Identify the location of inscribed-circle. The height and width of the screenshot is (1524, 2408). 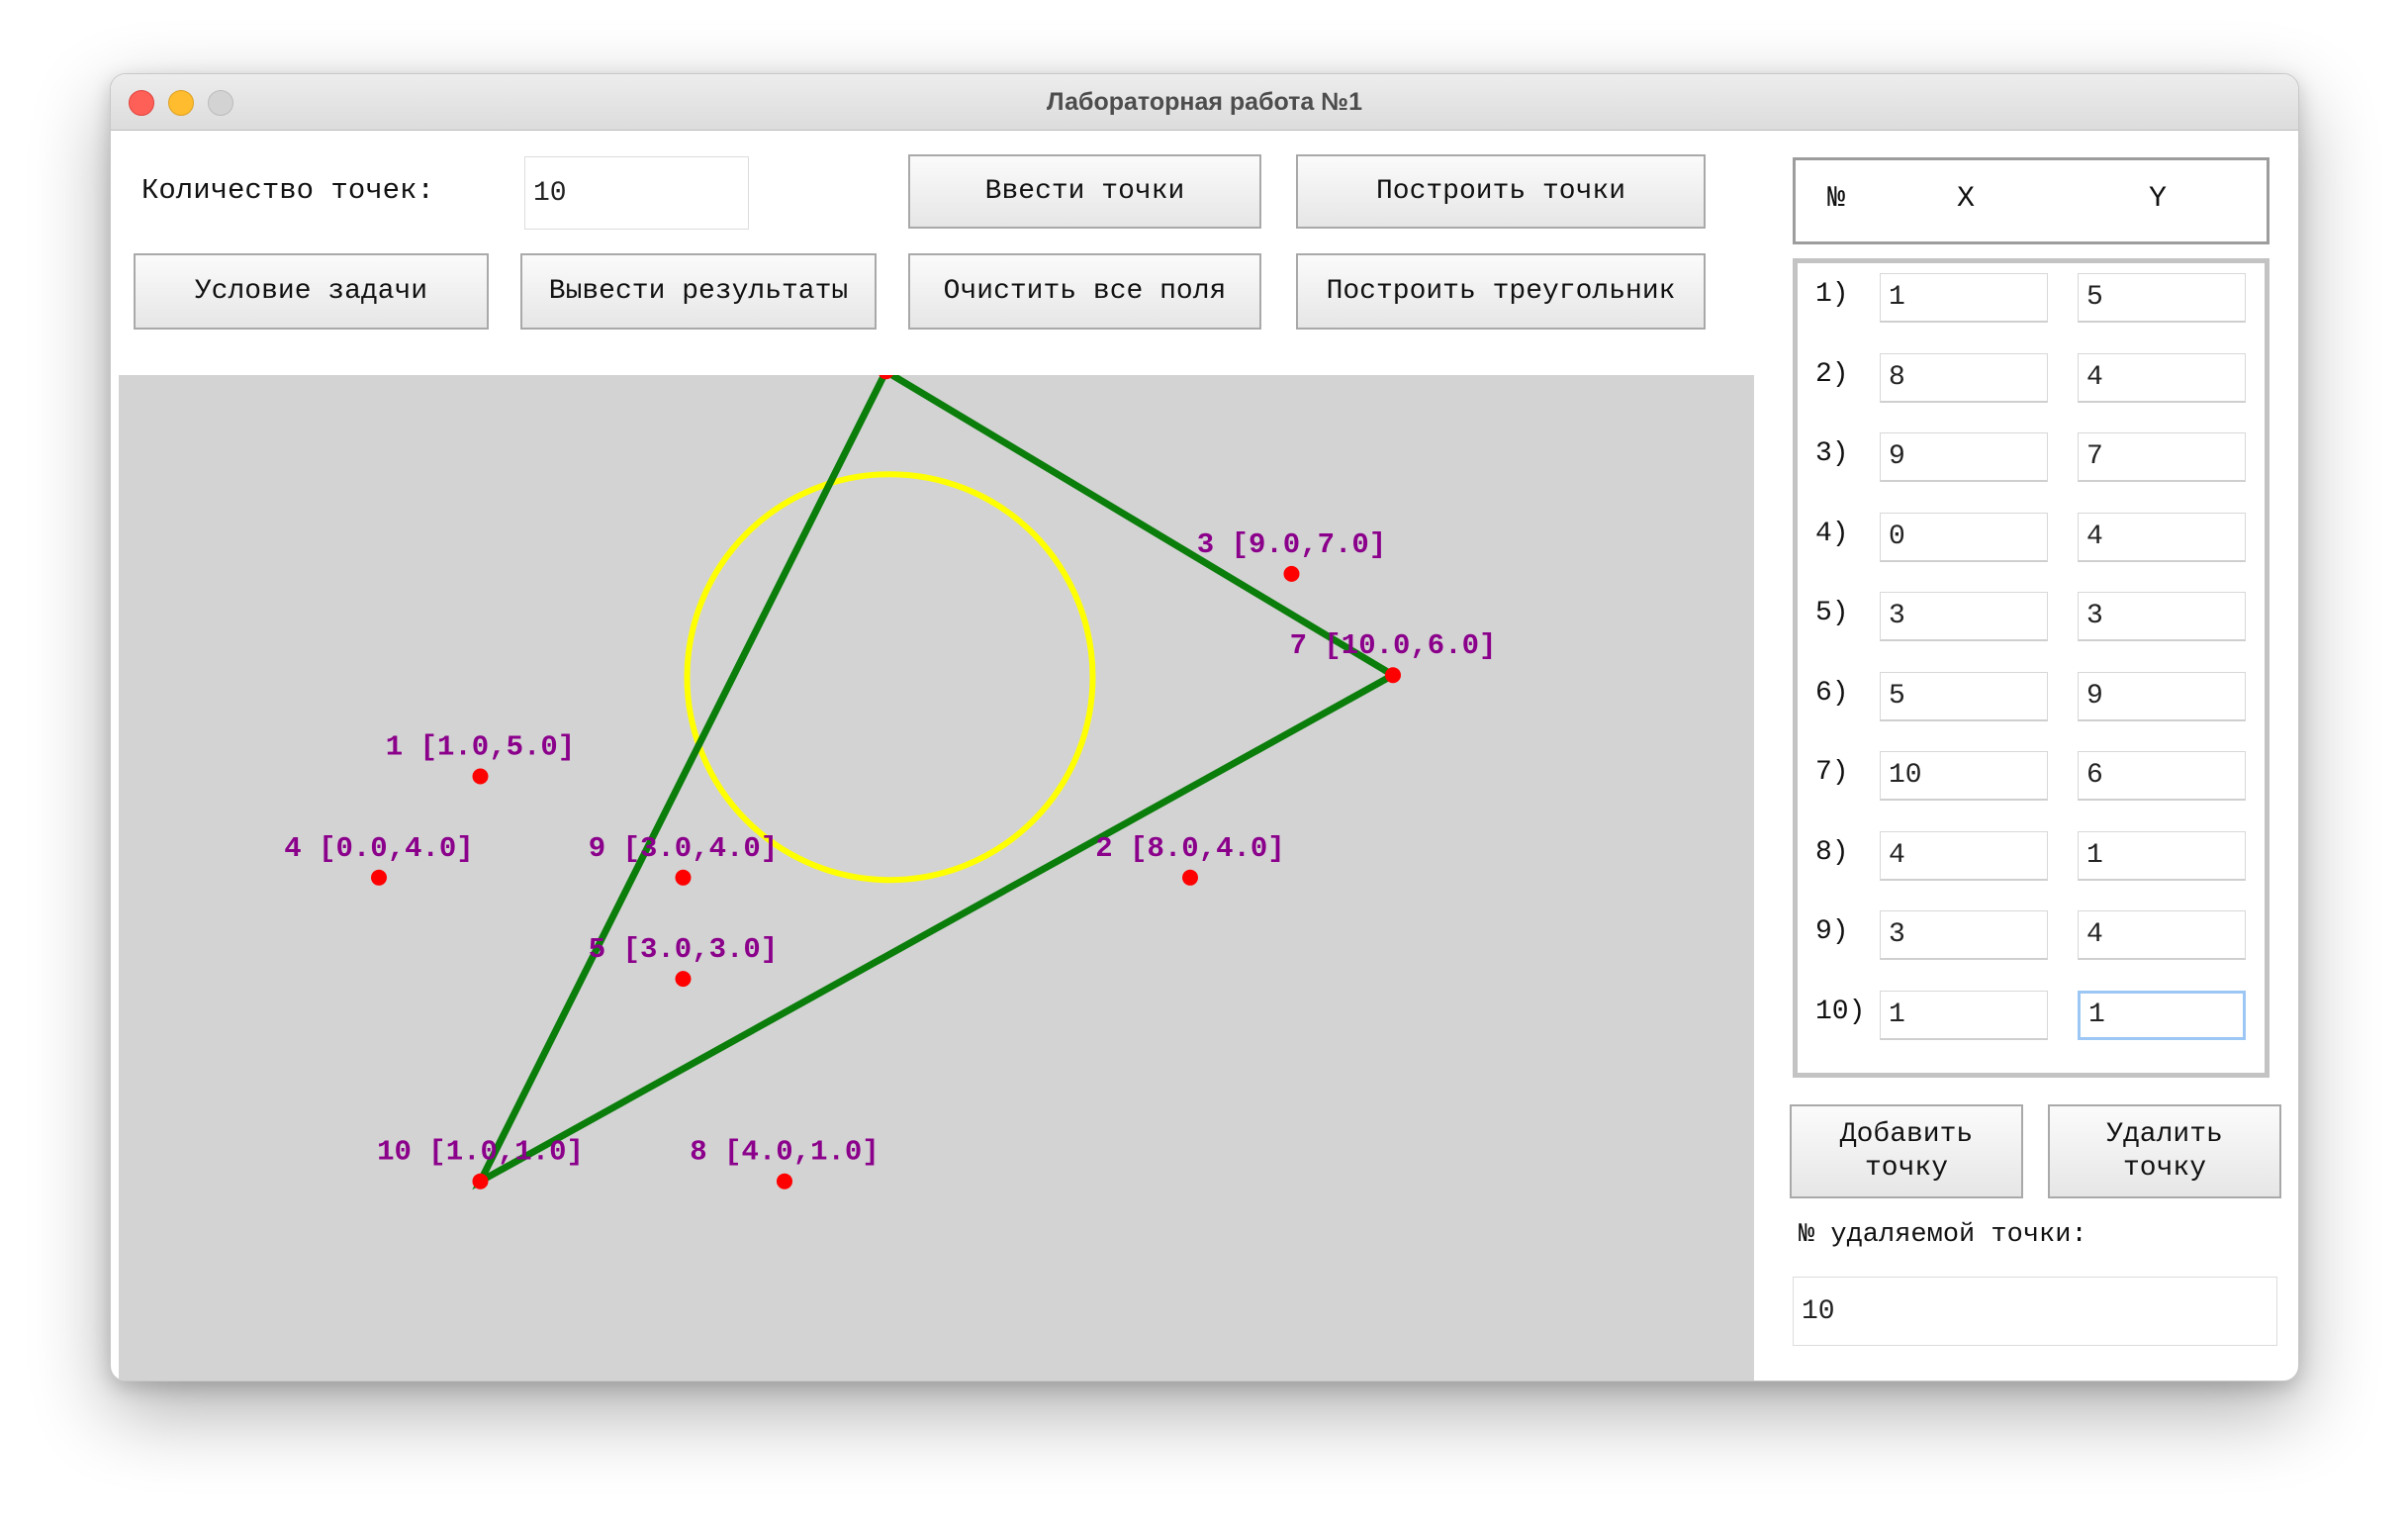
(890, 678).